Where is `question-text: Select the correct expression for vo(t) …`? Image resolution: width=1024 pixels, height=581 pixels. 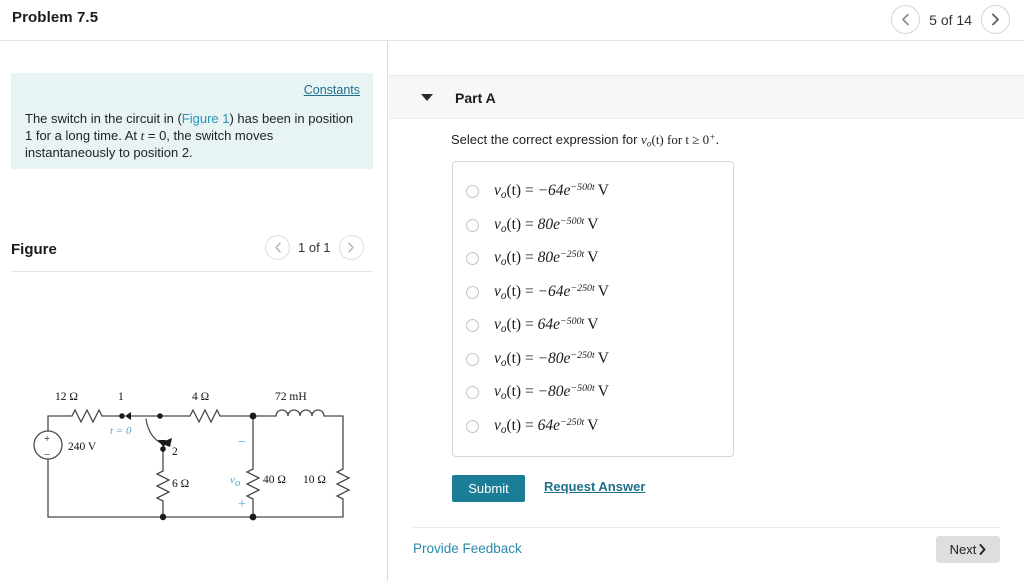
question-text: Select the correct expression for vo(t) … is located at coordinates (585, 140).